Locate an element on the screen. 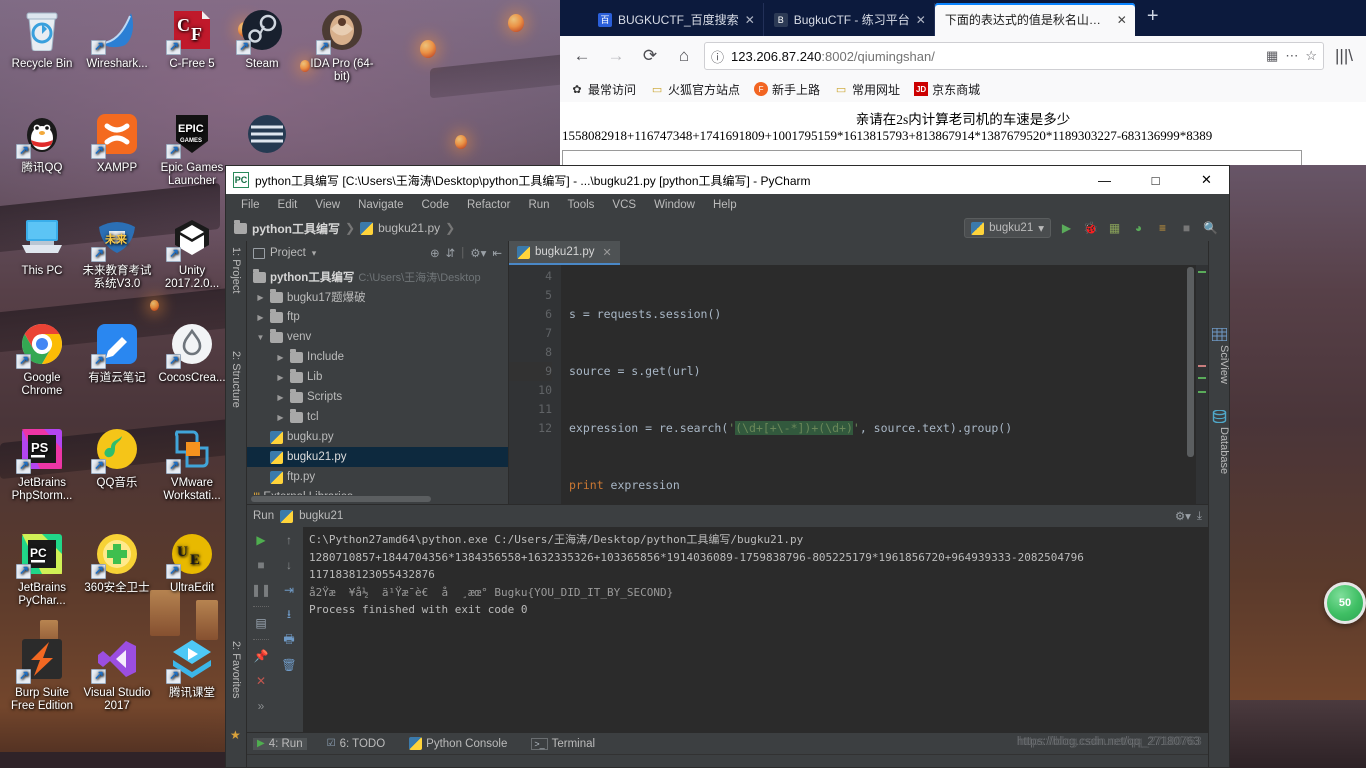 This screenshot has height=768, width=1366. desktop-icon-visual-studio: Visual Studio 2017 is located at coordinates (117, 674).